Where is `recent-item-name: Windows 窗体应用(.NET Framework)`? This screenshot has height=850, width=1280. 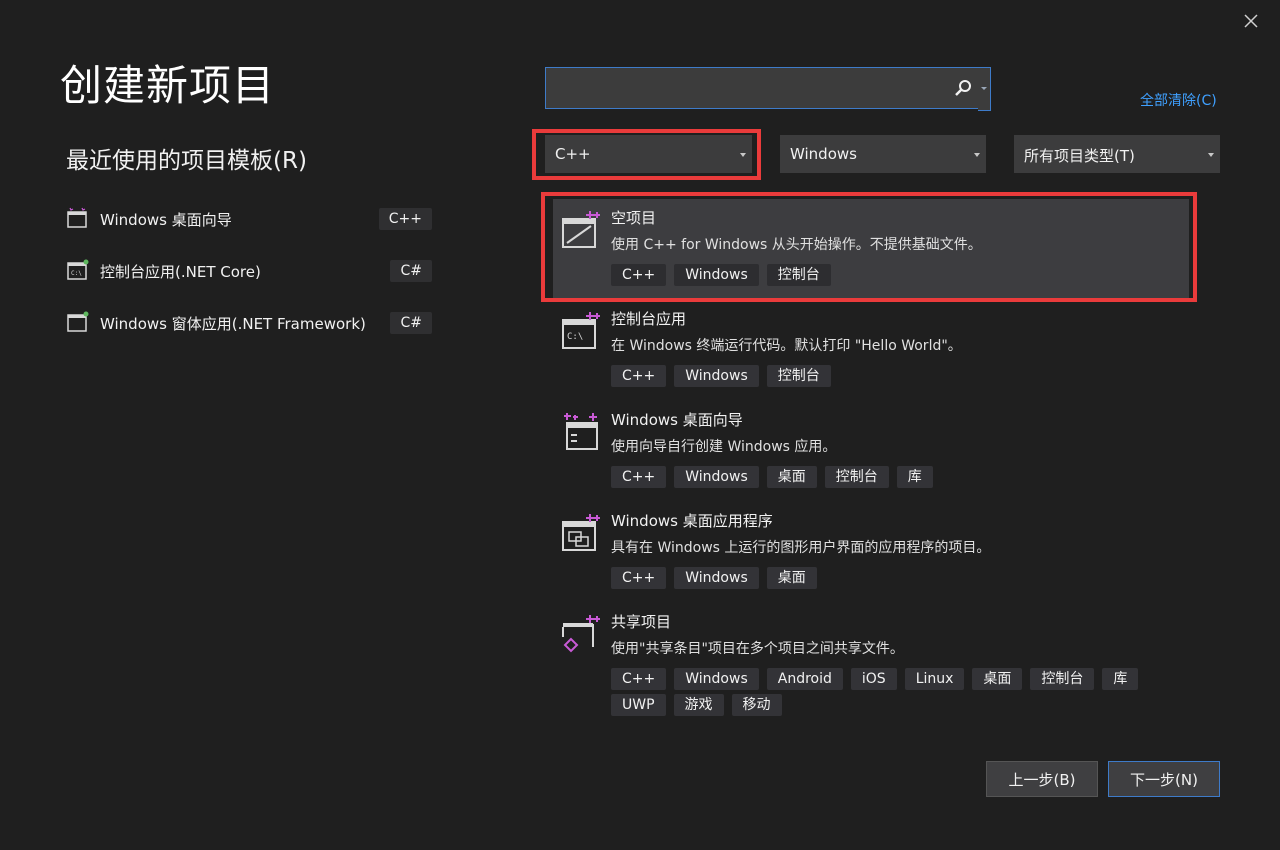
recent-item-name: Windows 窗体应用(.NET Framework) is located at coordinates (233, 324).